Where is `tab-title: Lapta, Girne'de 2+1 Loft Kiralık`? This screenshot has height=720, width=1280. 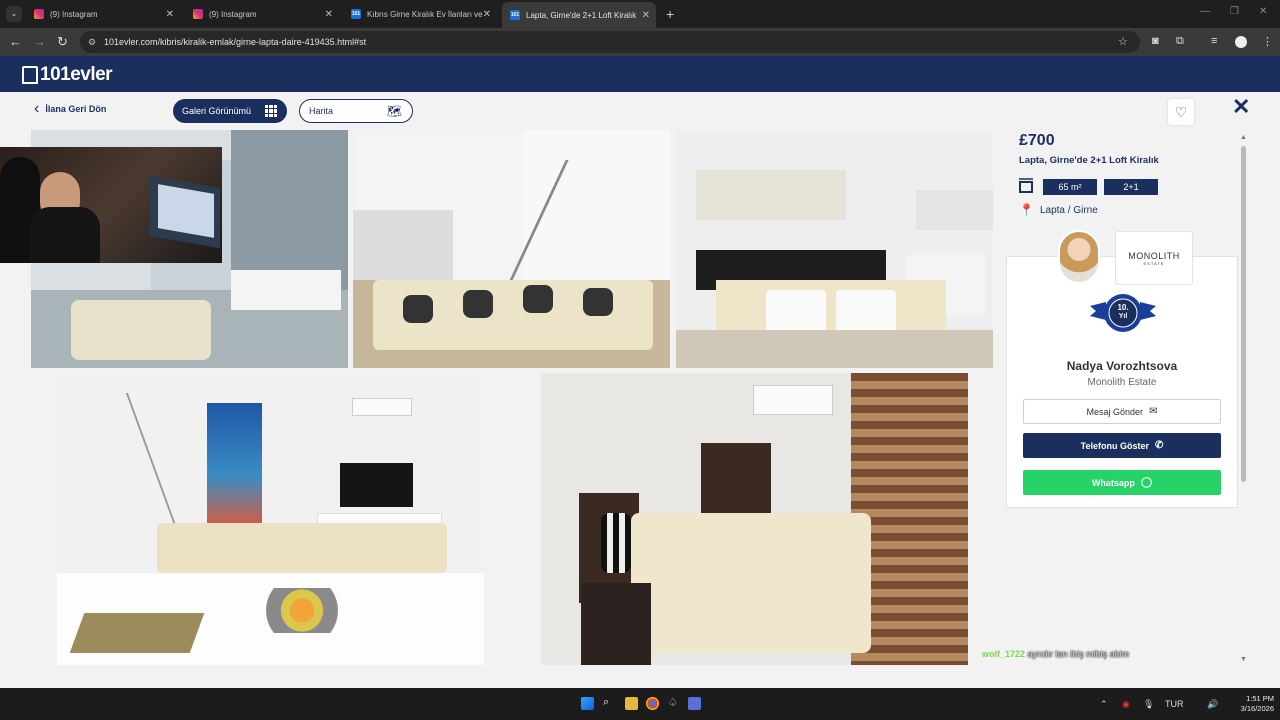
tab-title: Lapta, Girne'de 2+1 Loft Kiralık is located at coordinates (581, 15).